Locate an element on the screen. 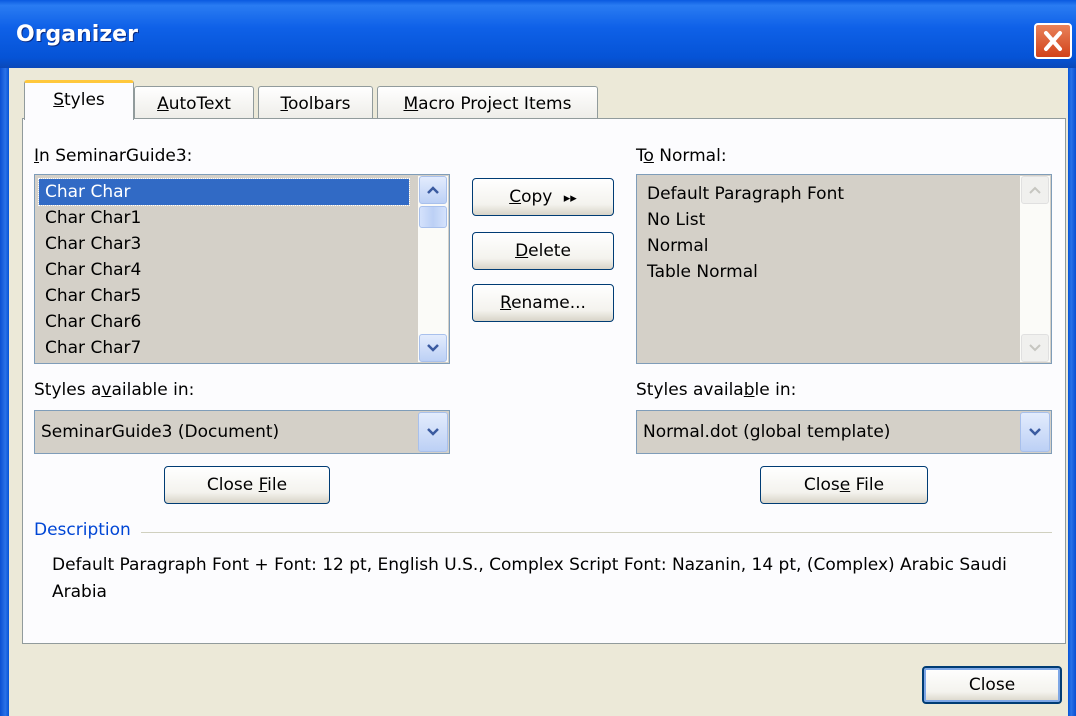 The height and width of the screenshot is (716, 1076). left-close-file-button: Close File is located at coordinates (247, 485).